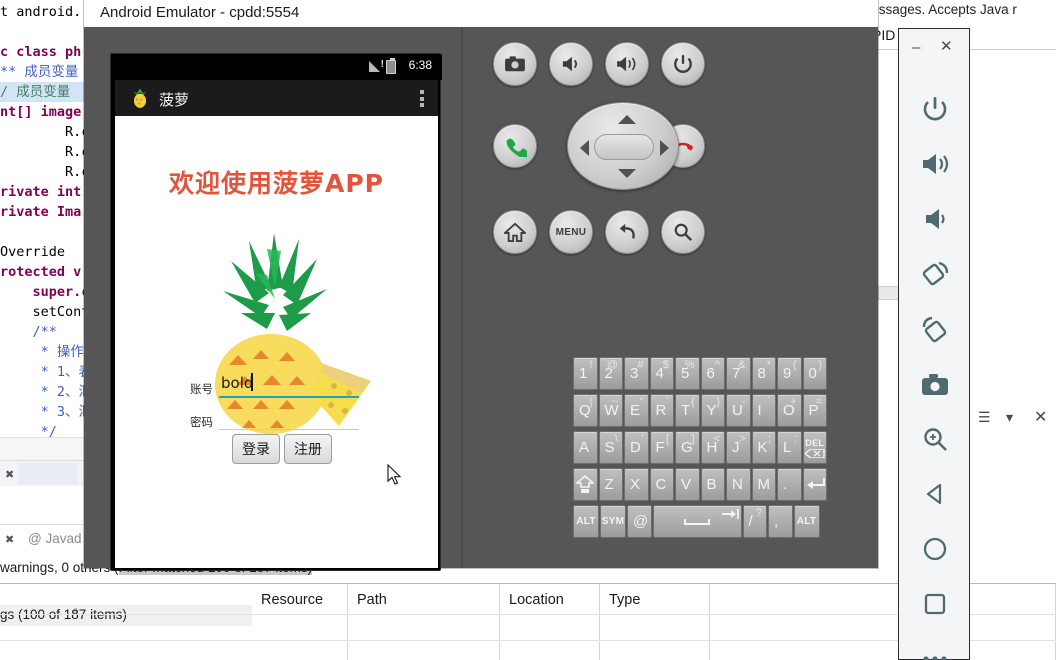  I want to click on back-triangle-icon, so click(935, 494).